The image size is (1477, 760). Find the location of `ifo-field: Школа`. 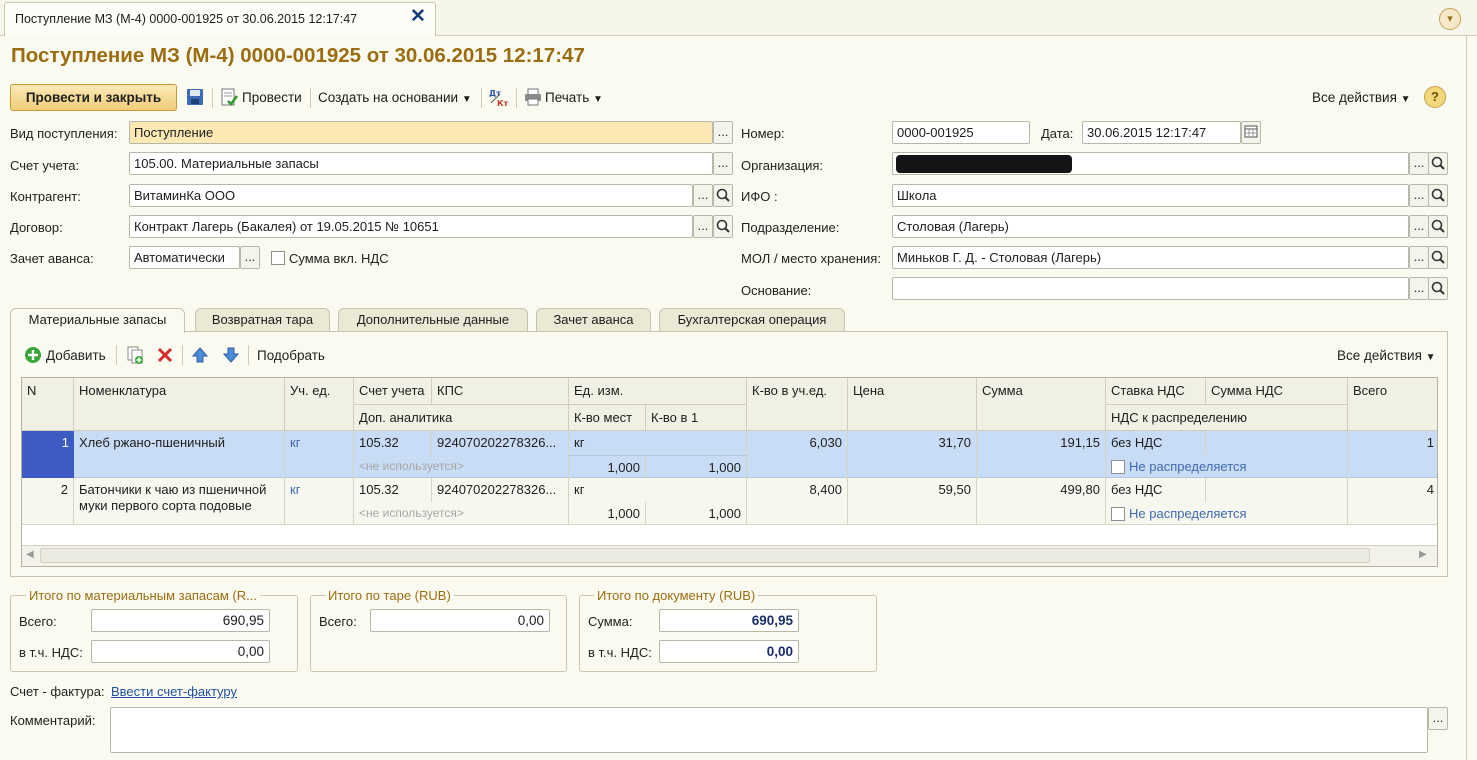

ifo-field: Школа is located at coordinates (1150, 195).